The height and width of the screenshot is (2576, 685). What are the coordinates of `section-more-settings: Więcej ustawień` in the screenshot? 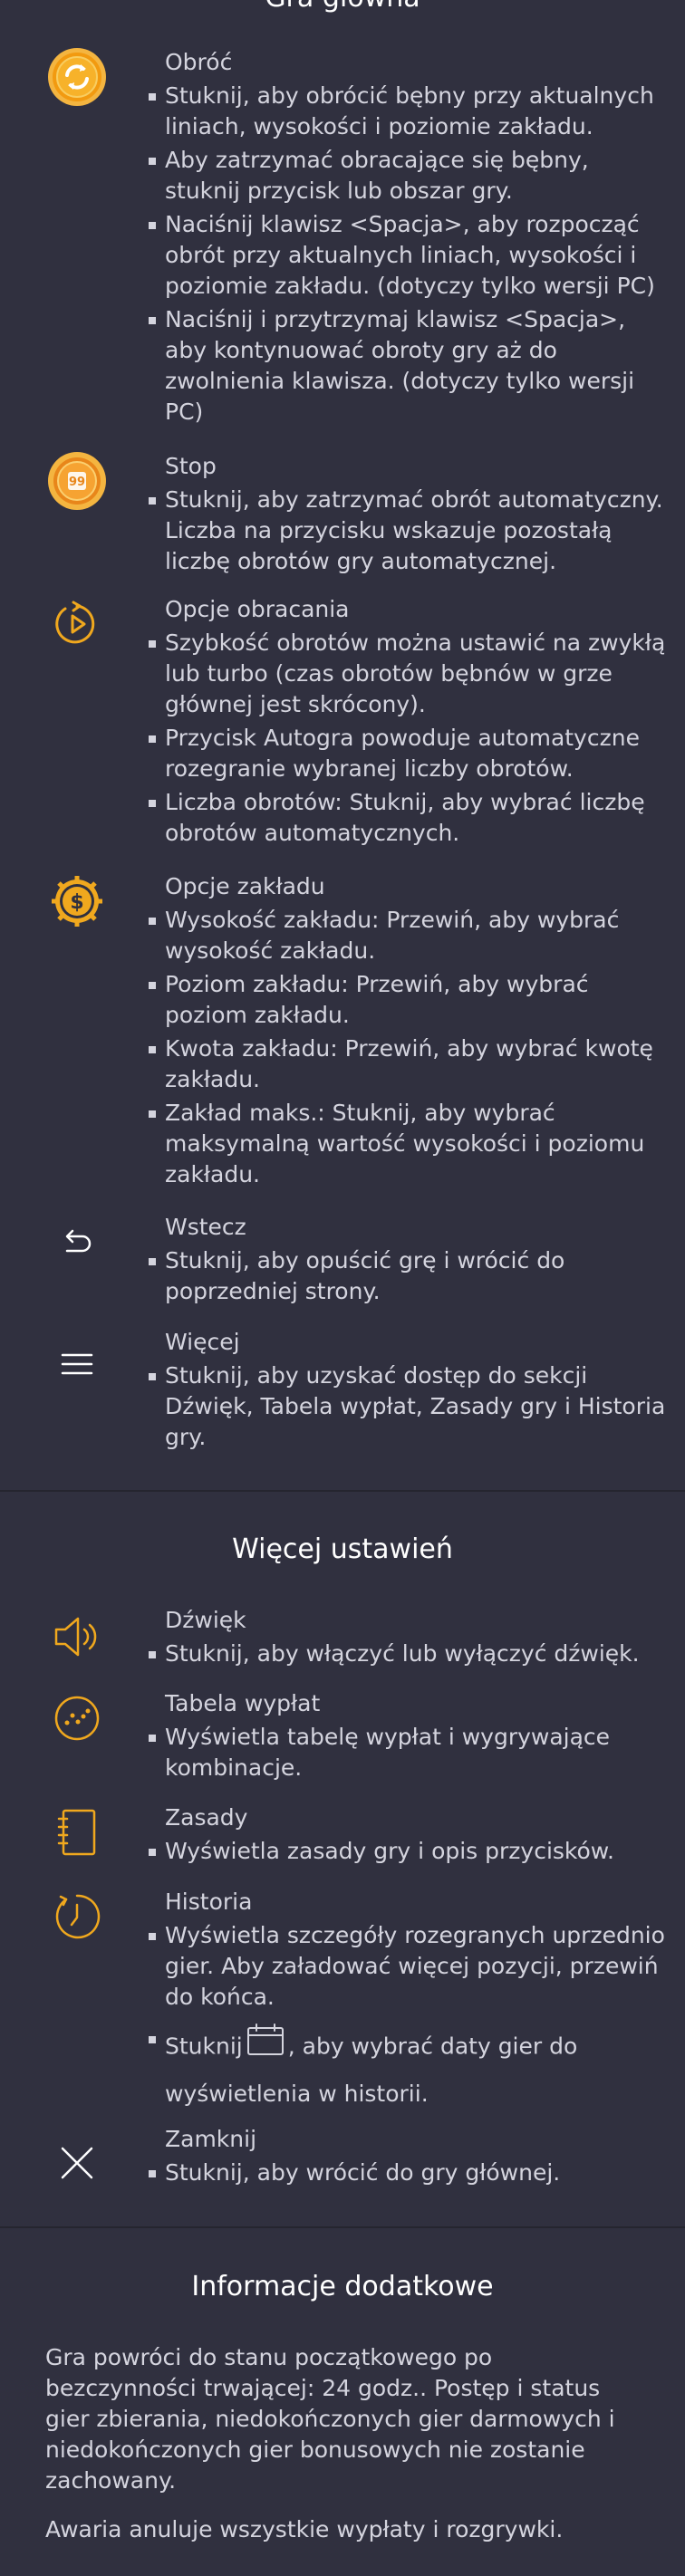 It's located at (342, 1550).